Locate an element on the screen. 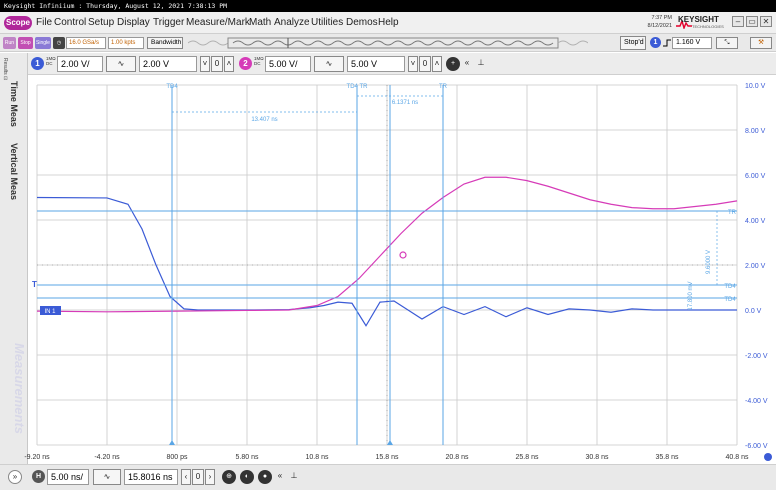 Image resolution: width=776 pixels, height=490 pixels. y-tick-label: 6.00 V is located at coordinates (755, 176).